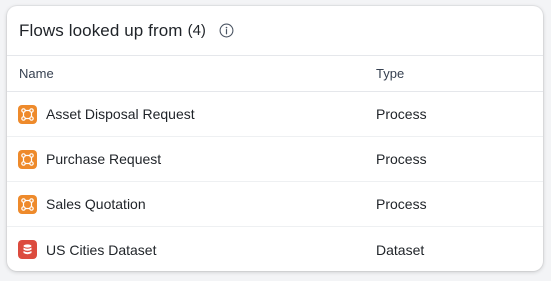  Describe the element at coordinates (27, 249) in the screenshot. I see `dataset-icon` at that location.